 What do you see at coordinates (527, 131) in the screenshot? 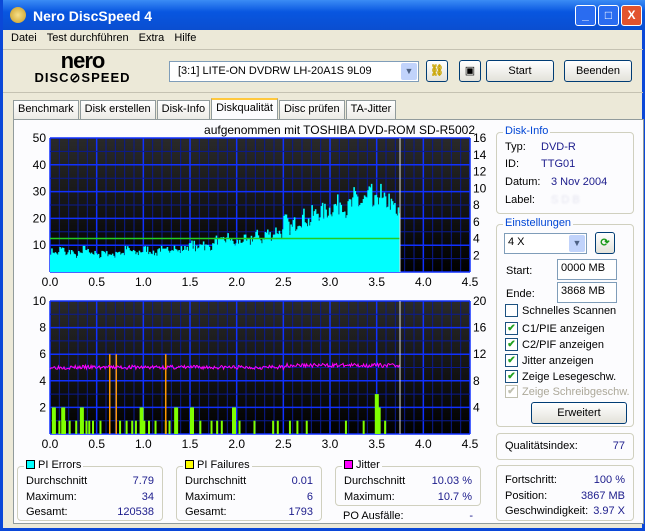
I see `group-title: Disk-Info` at bounding box center [527, 131].